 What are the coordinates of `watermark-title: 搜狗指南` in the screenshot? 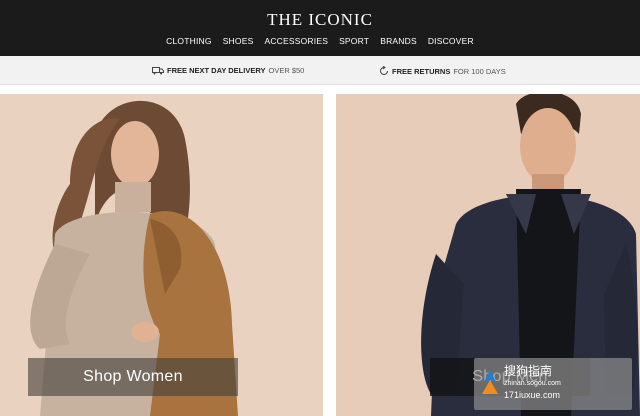 It's located at (528, 371).